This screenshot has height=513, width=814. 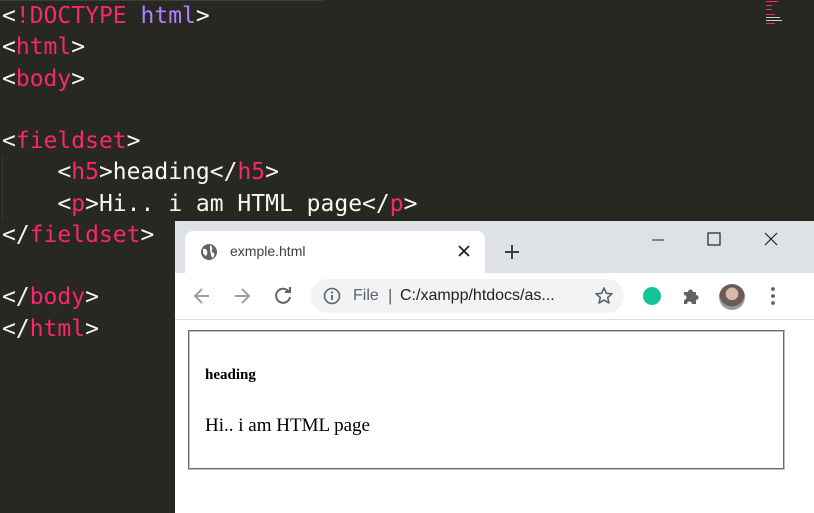 I want to click on code-token: !DOCTYPE, so click(x=71, y=16).